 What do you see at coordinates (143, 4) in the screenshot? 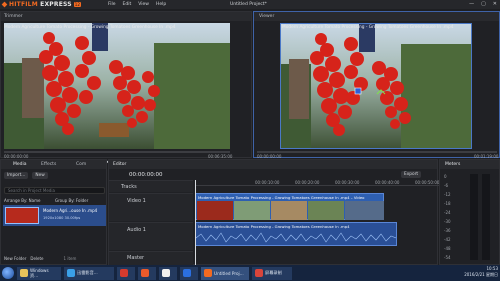
I see `menu-view: View` at bounding box center [143, 4].